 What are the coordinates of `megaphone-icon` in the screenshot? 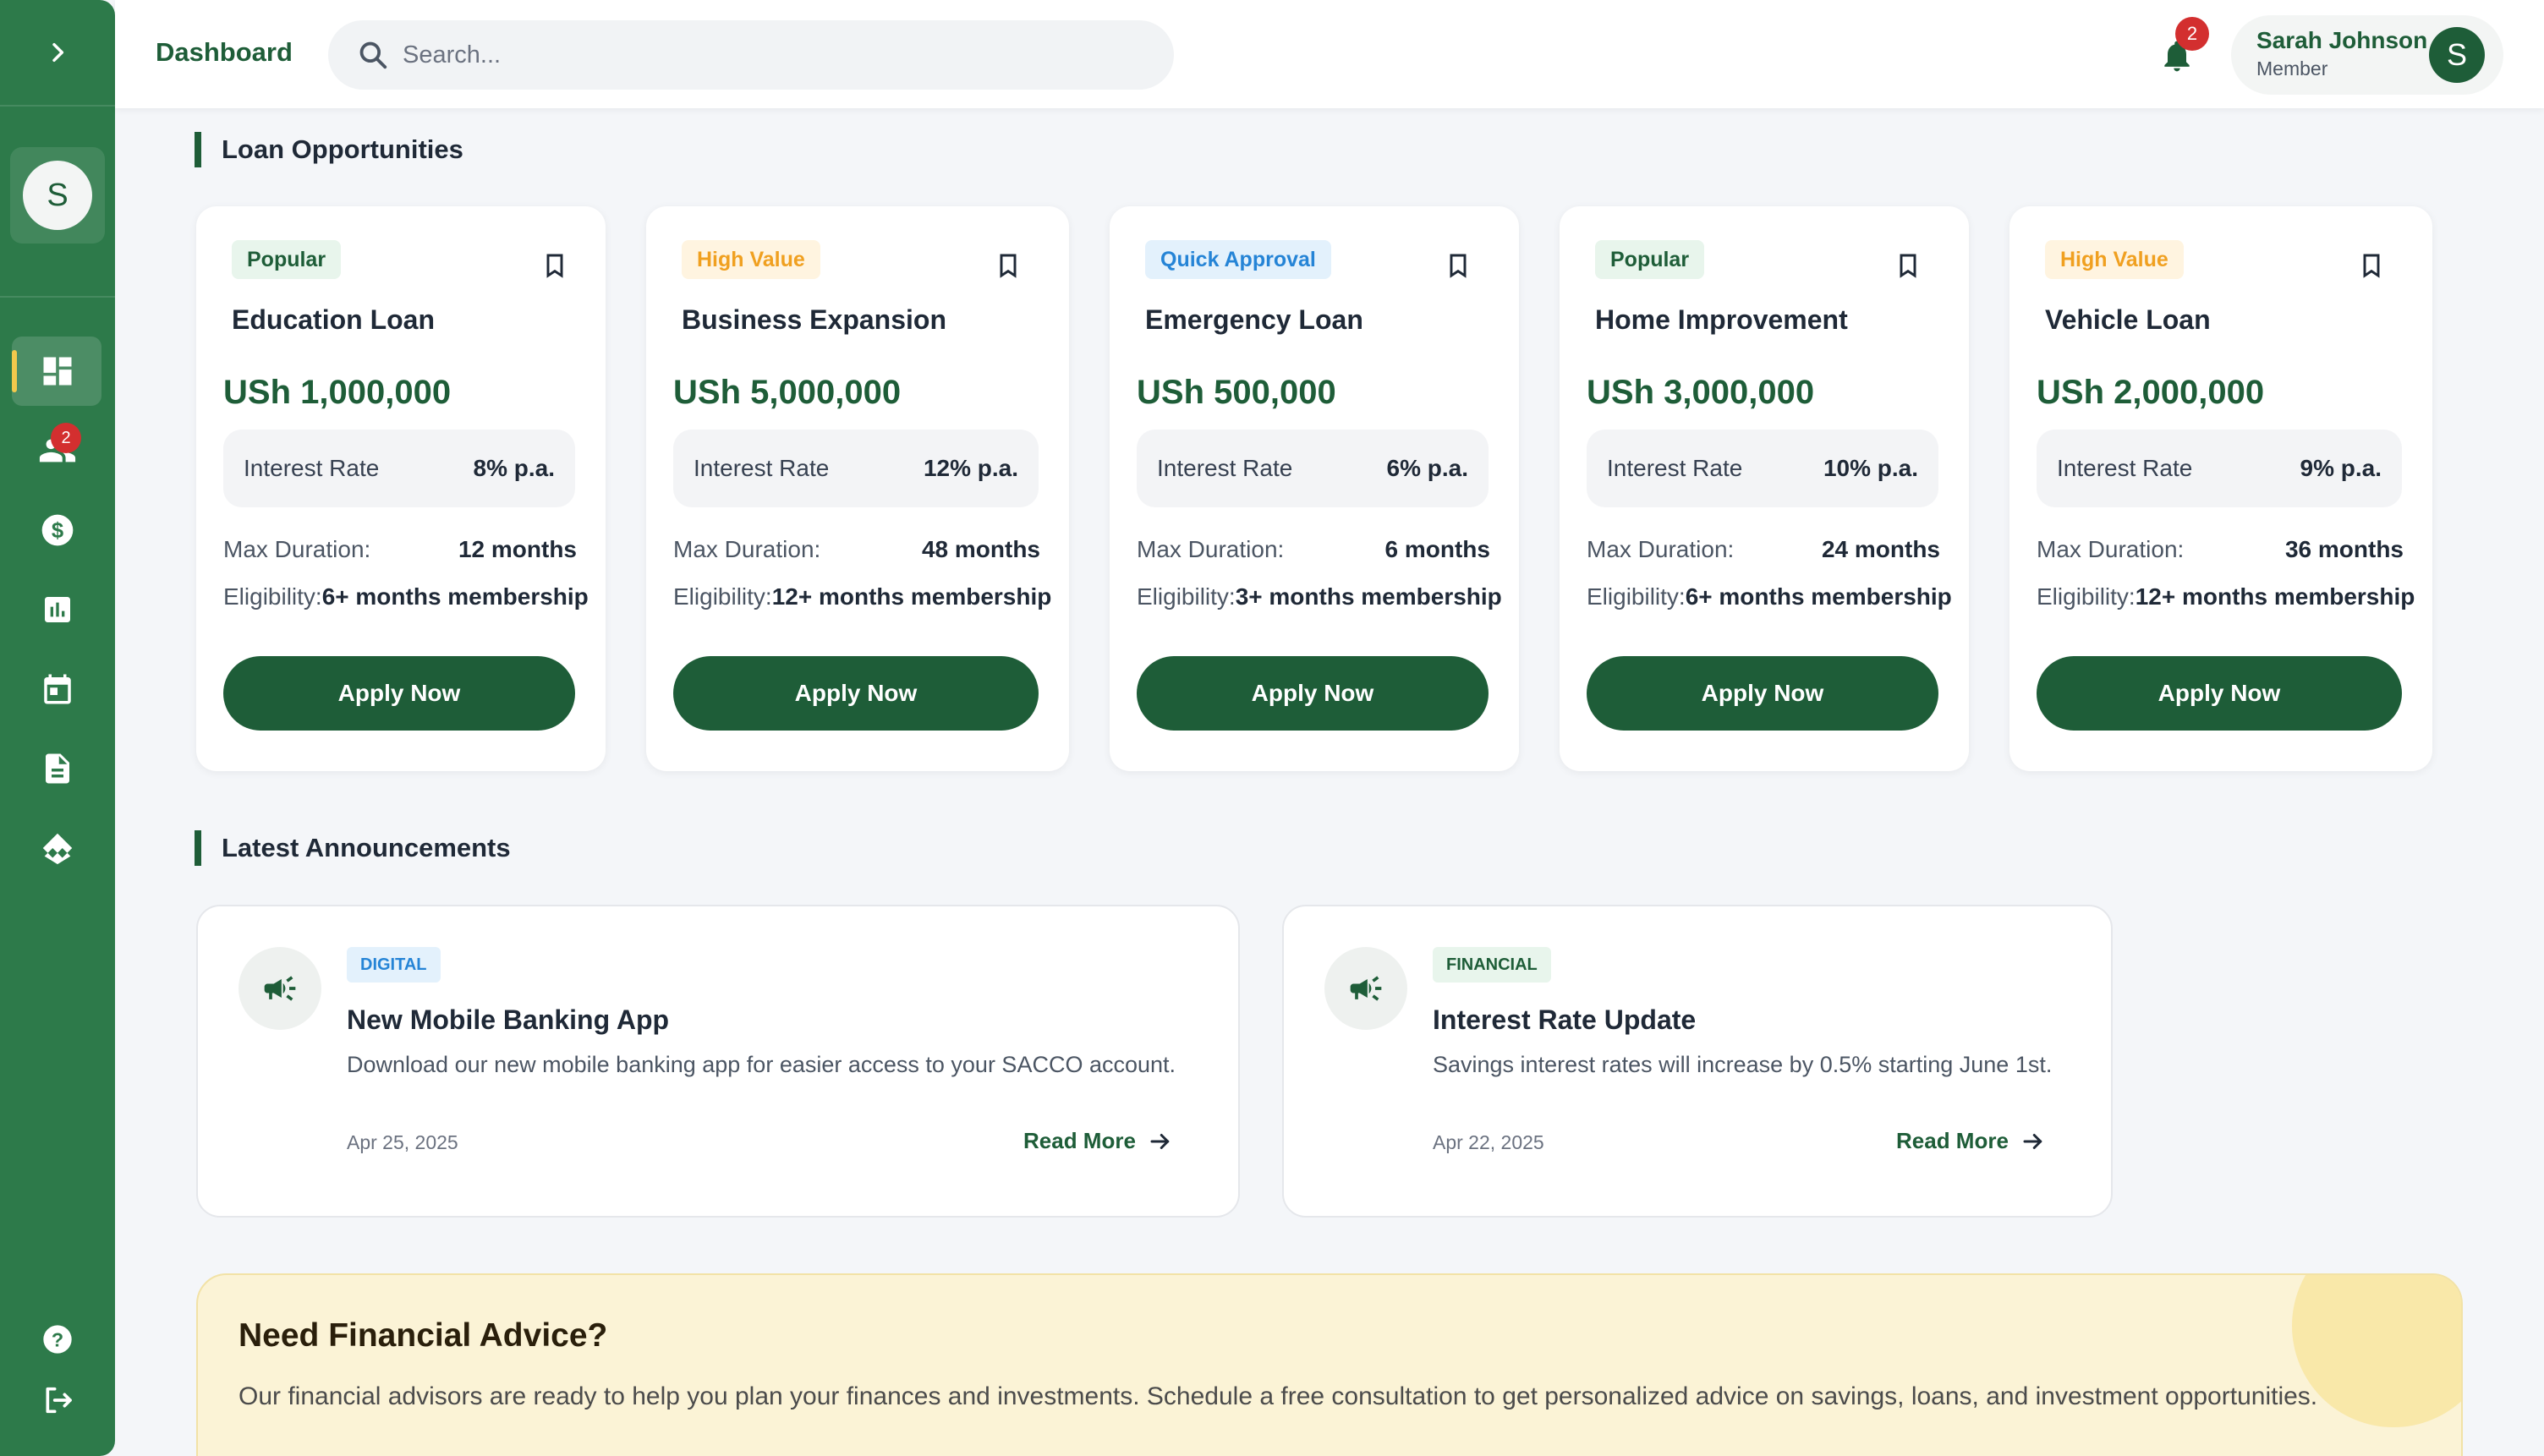 It's located at (280, 989).